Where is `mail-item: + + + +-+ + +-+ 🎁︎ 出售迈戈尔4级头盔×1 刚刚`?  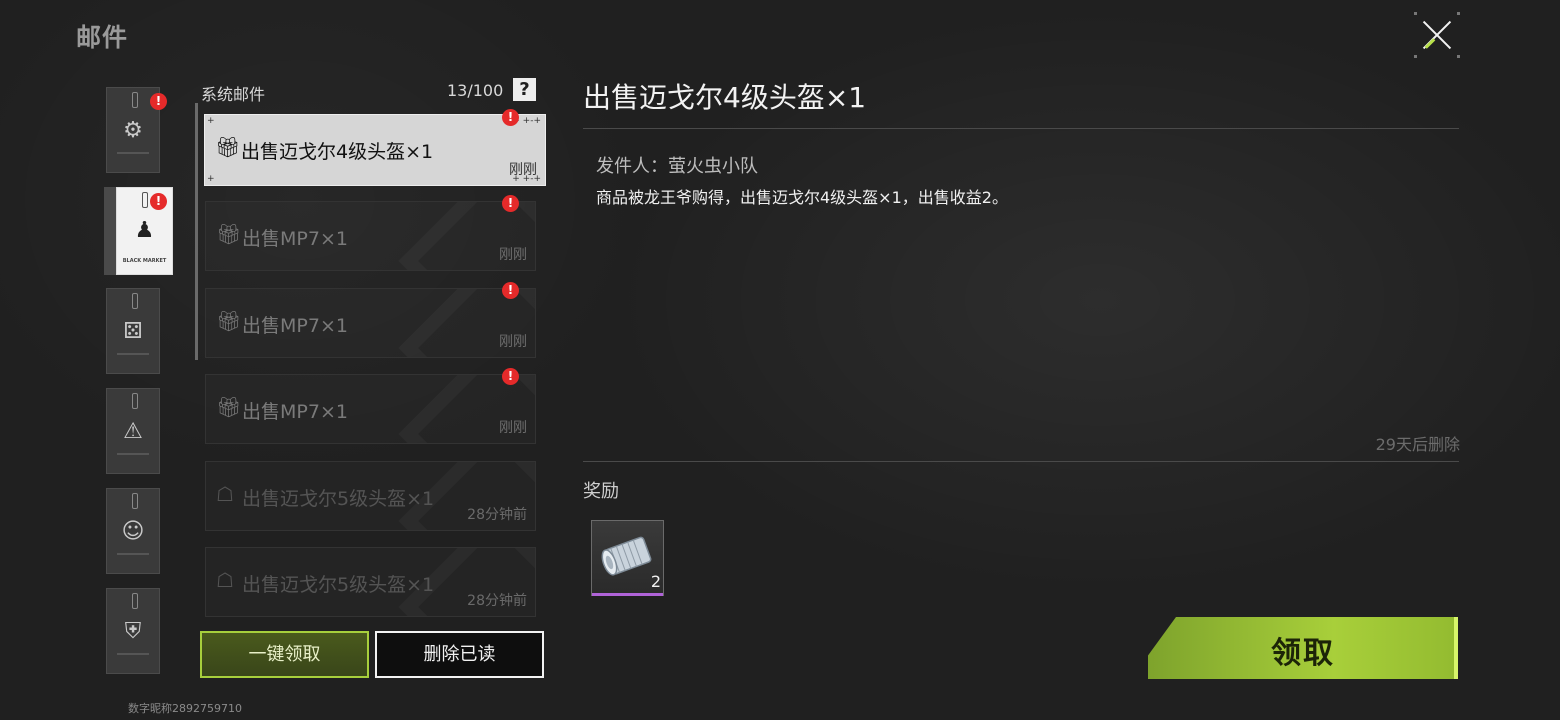
mail-item: + + + +-+ + +-+ 🎁︎ 出售迈戈尔4级头盔×1 刚刚 is located at coordinates (375, 150).